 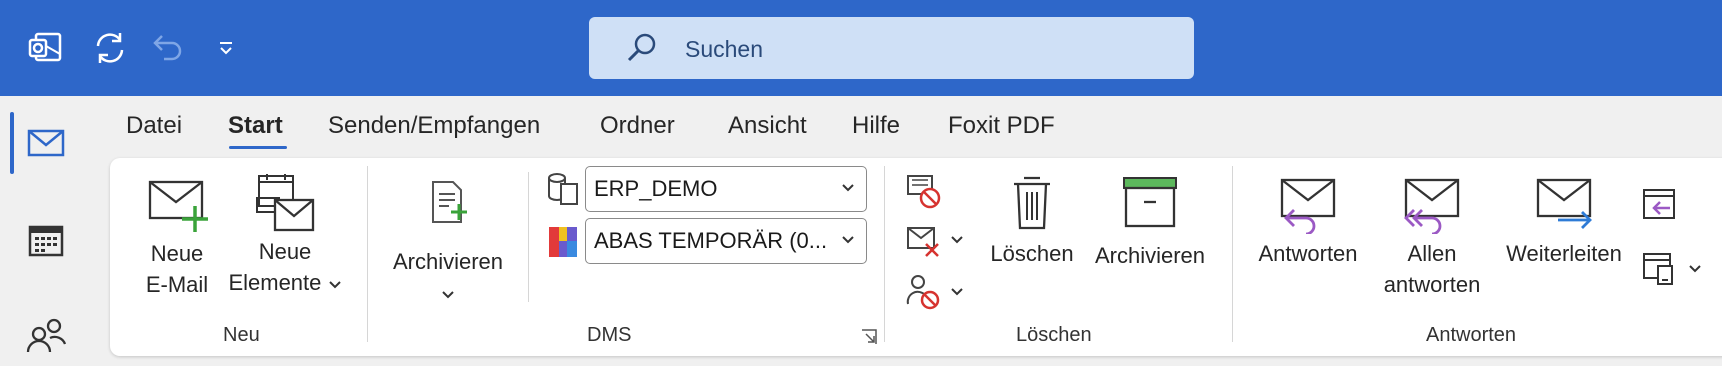 I want to click on delete-button: Löschen, so click(x=1032, y=220).